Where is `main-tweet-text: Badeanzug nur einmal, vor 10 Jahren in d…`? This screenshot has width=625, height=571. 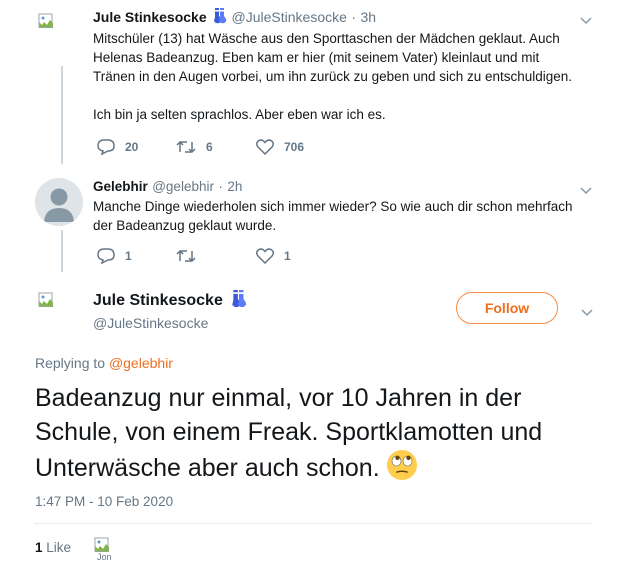 main-tweet-text: Badeanzug nur einmal, vor 10 Jahren in d… is located at coordinates (288, 433).